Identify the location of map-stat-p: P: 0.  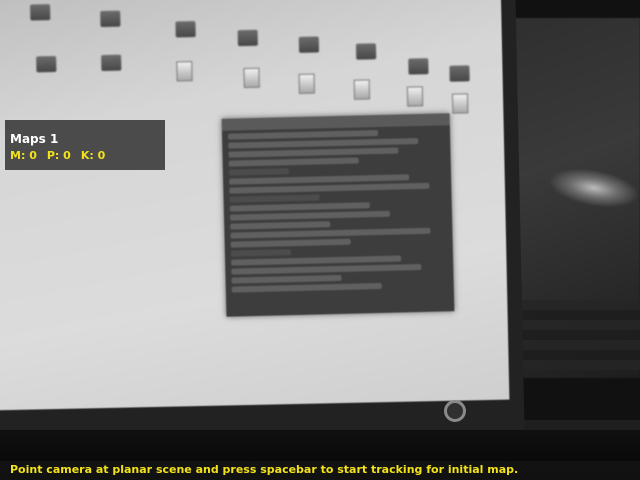
(59, 155).